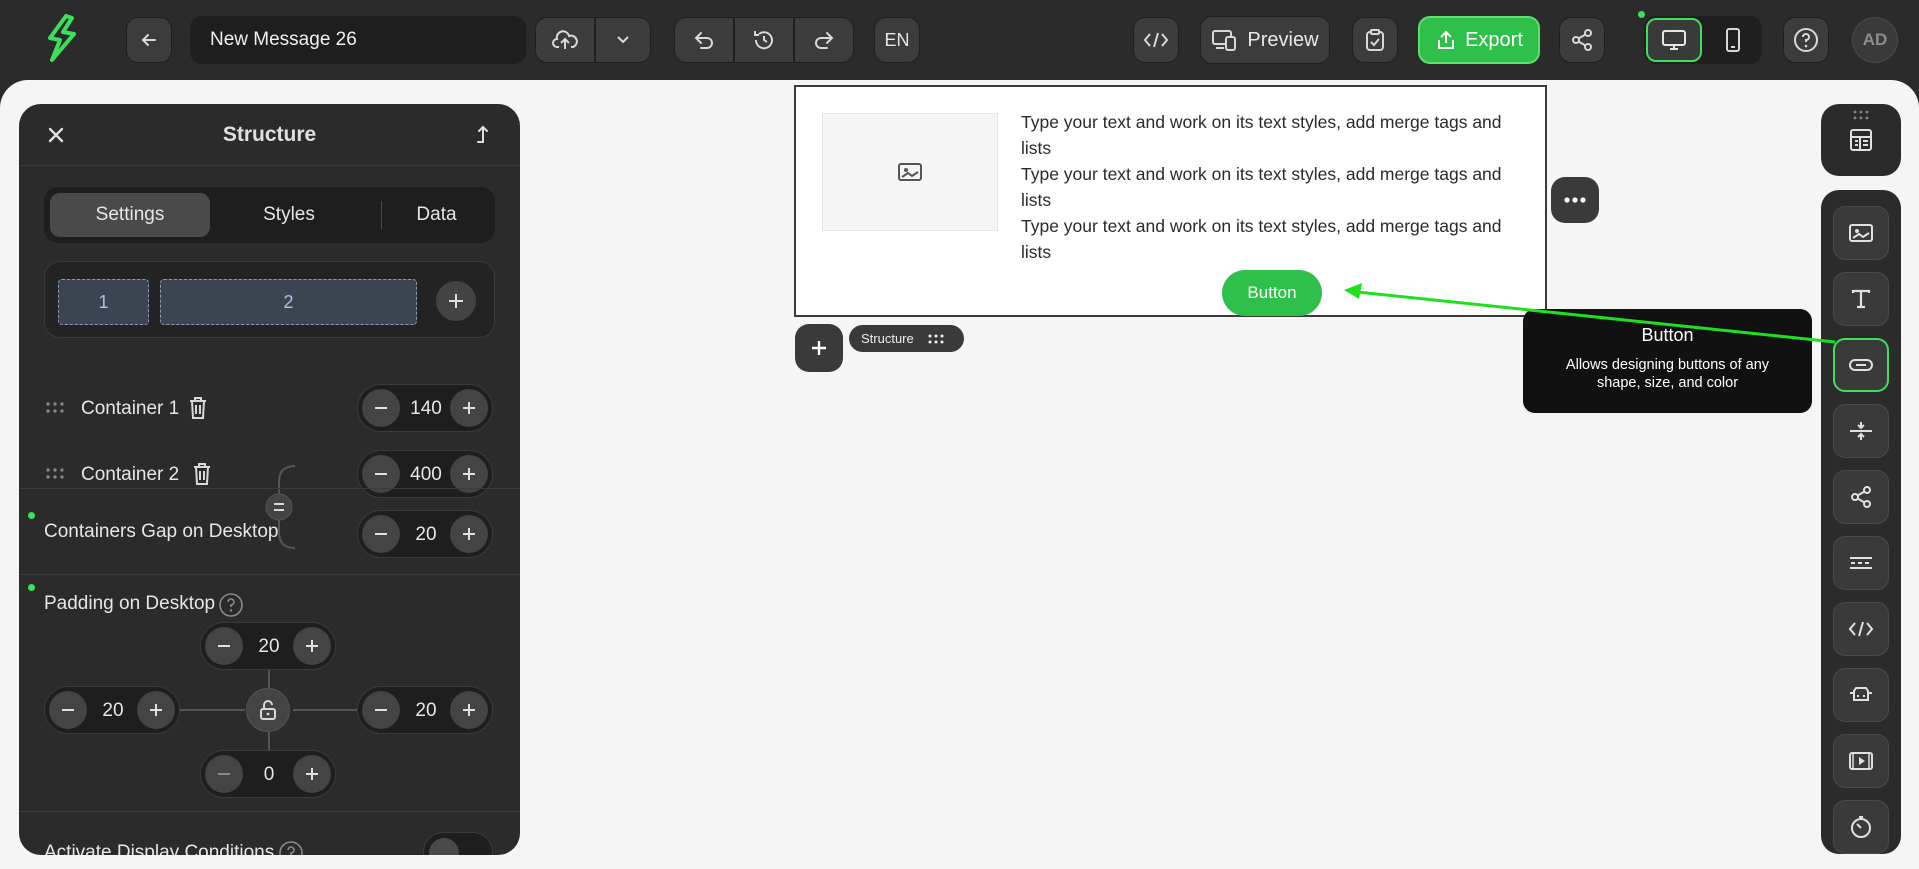 This screenshot has width=1919, height=869. Describe the element at coordinates (269, 775) in the screenshot. I see `padding-bottom-value: 0` at that location.